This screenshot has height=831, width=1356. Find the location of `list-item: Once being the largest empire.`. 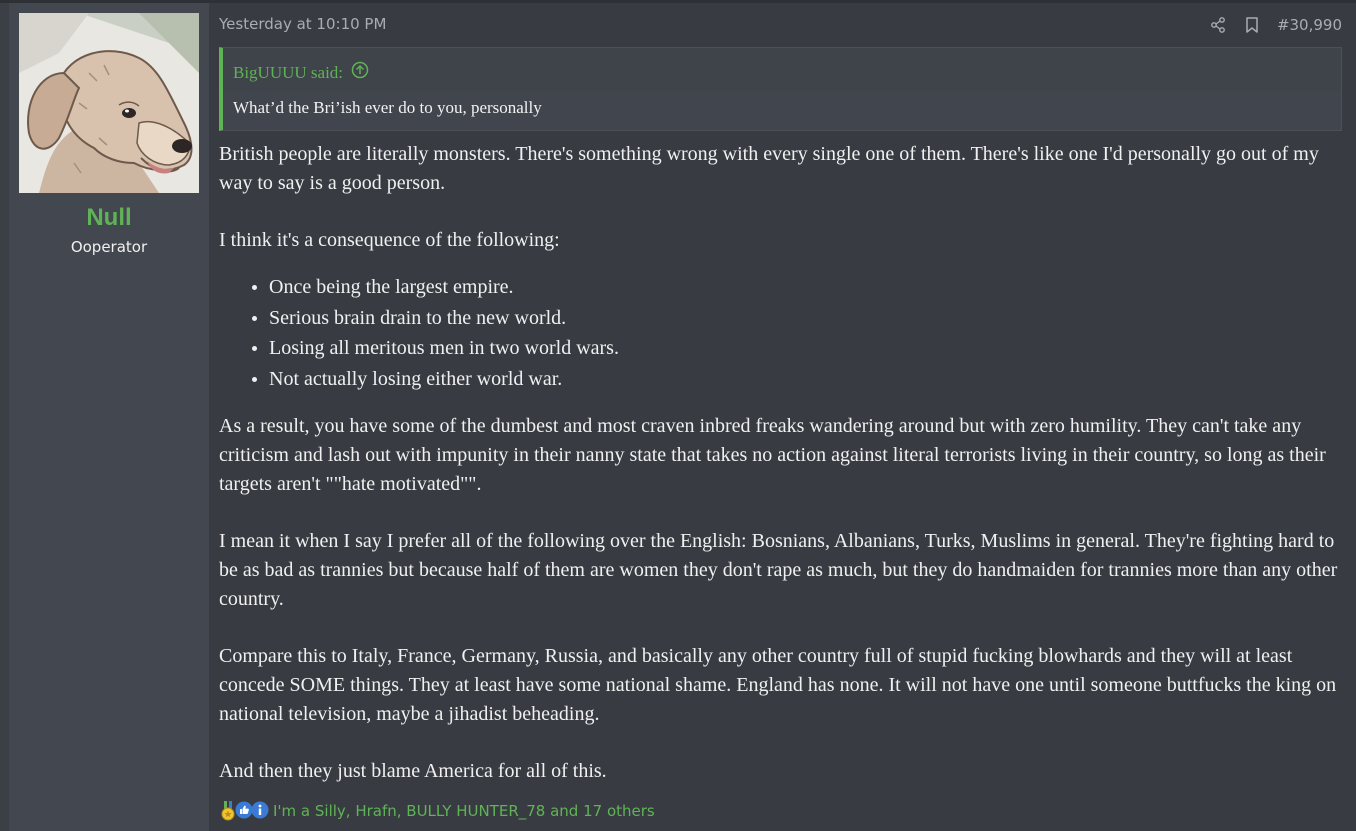

list-item: Once being the largest empire. is located at coordinates (805, 287).